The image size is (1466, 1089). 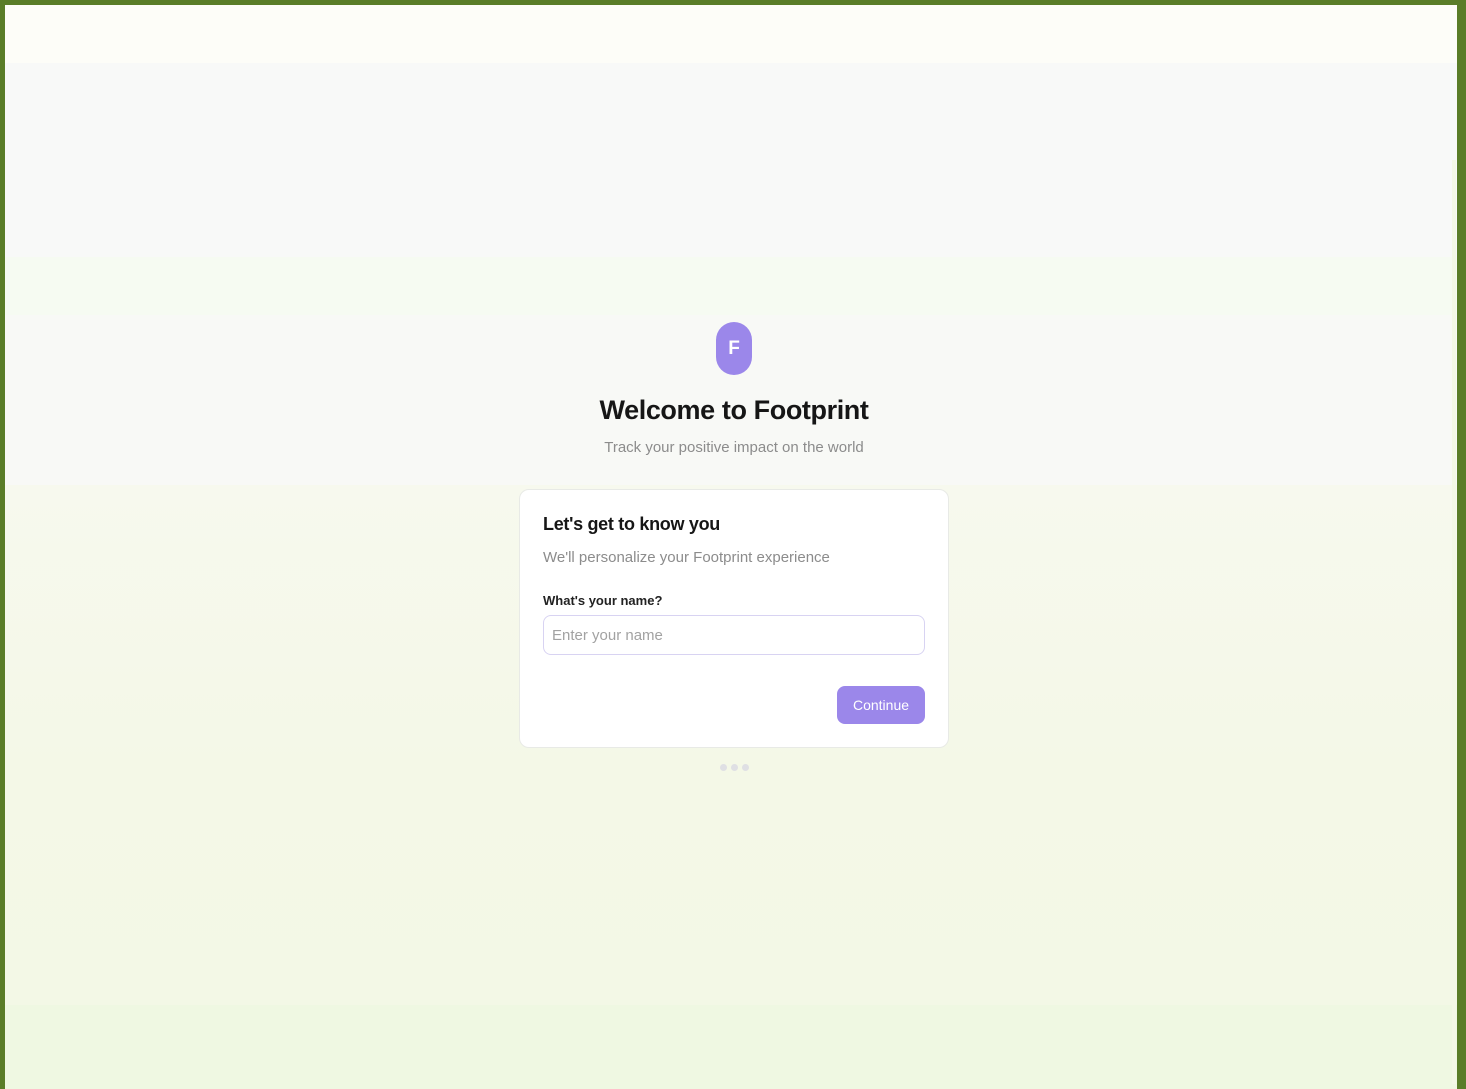 I want to click on page-title: Welcome to Footprint, so click(x=734, y=410).